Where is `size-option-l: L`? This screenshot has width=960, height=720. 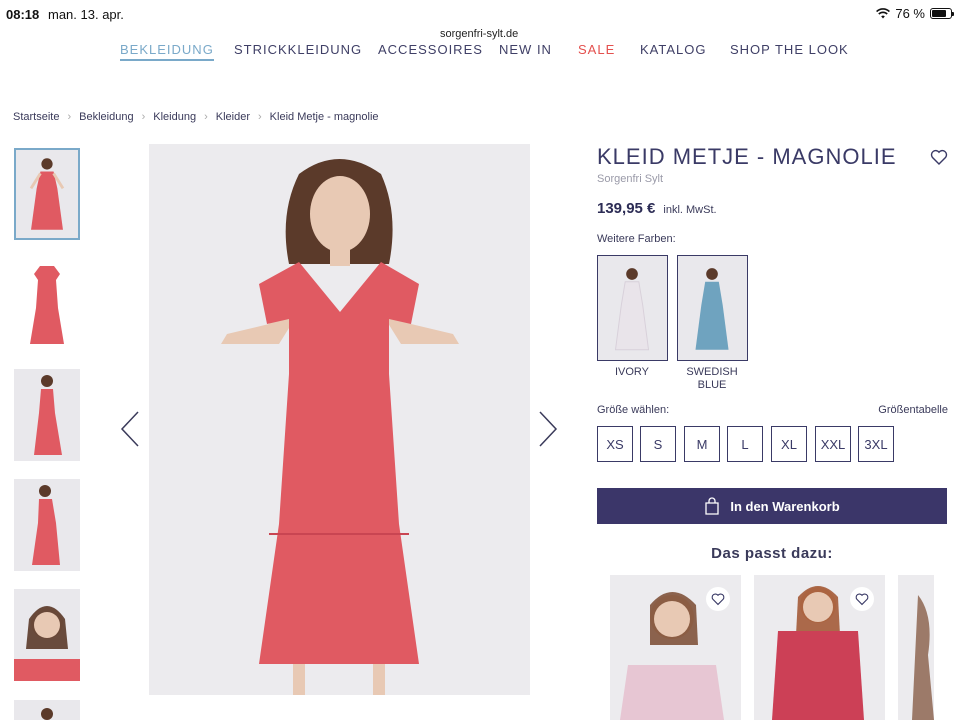 size-option-l: L is located at coordinates (745, 444).